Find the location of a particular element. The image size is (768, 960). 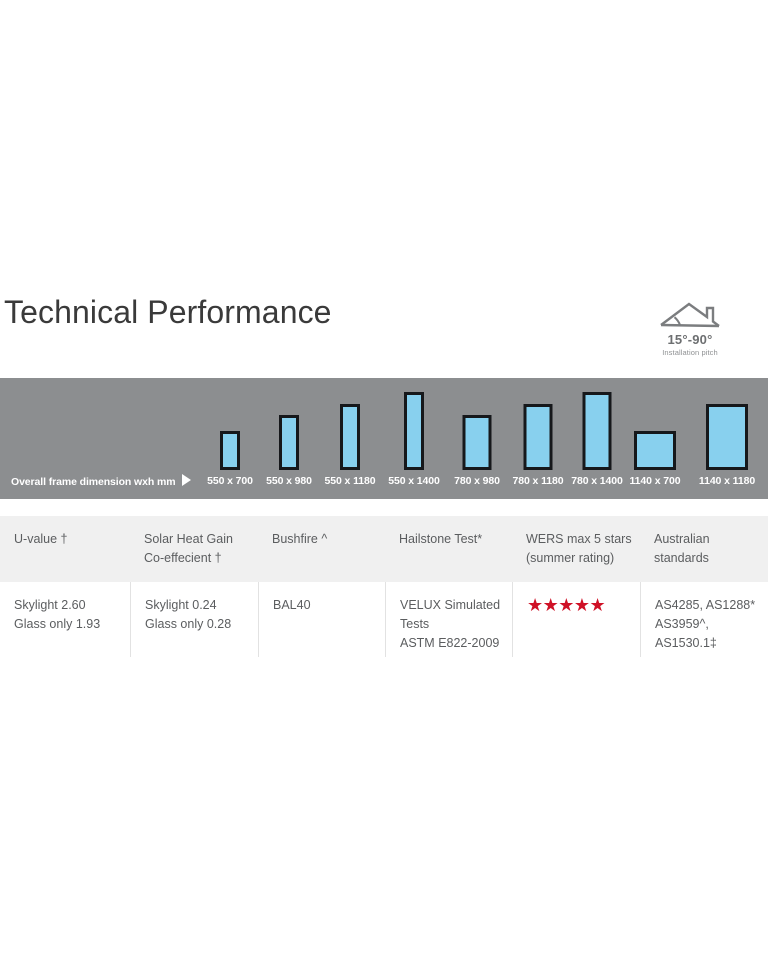

spec-table-data-cell: Skylight 2.60 Glass only 1.93 is located at coordinates (65, 619).